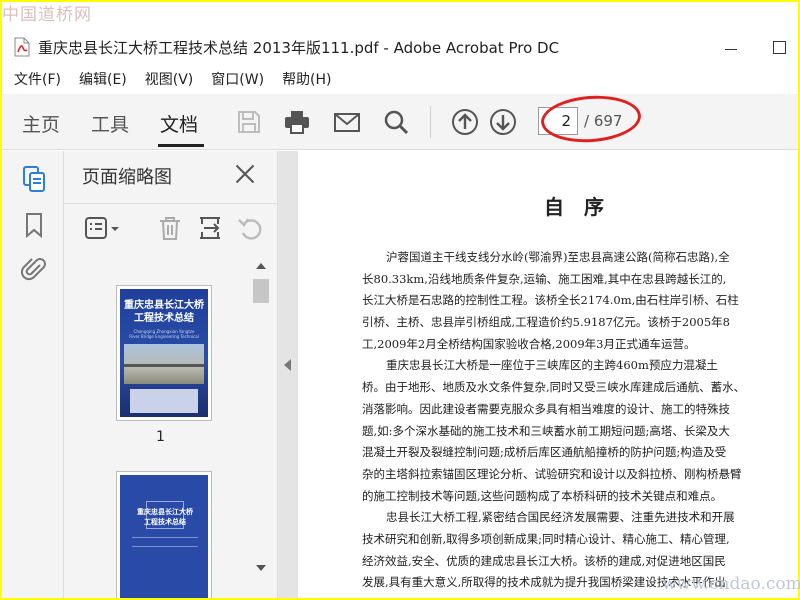 This screenshot has width=800, height=600. Describe the element at coordinates (22, 47) in the screenshot. I see `pdf-file-icon` at that location.